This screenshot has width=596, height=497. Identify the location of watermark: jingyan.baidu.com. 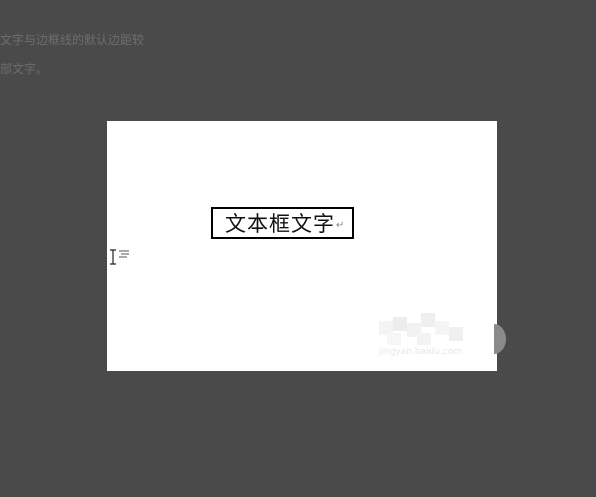
(423, 336).